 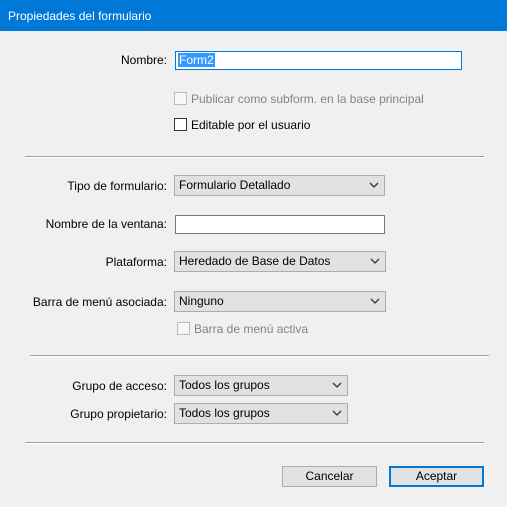 What do you see at coordinates (255, 261) in the screenshot?
I see `platform-value: Heredado de Base de Datos` at bounding box center [255, 261].